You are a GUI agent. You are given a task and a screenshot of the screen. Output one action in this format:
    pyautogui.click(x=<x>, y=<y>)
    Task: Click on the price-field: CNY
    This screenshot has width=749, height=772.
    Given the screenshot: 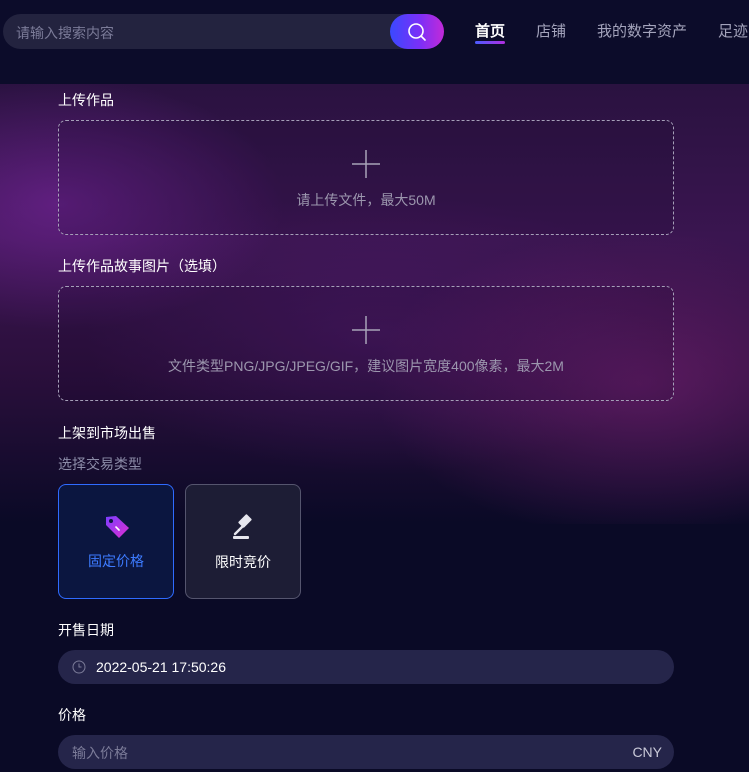 What is the action you would take?
    pyautogui.click(x=366, y=753)
    